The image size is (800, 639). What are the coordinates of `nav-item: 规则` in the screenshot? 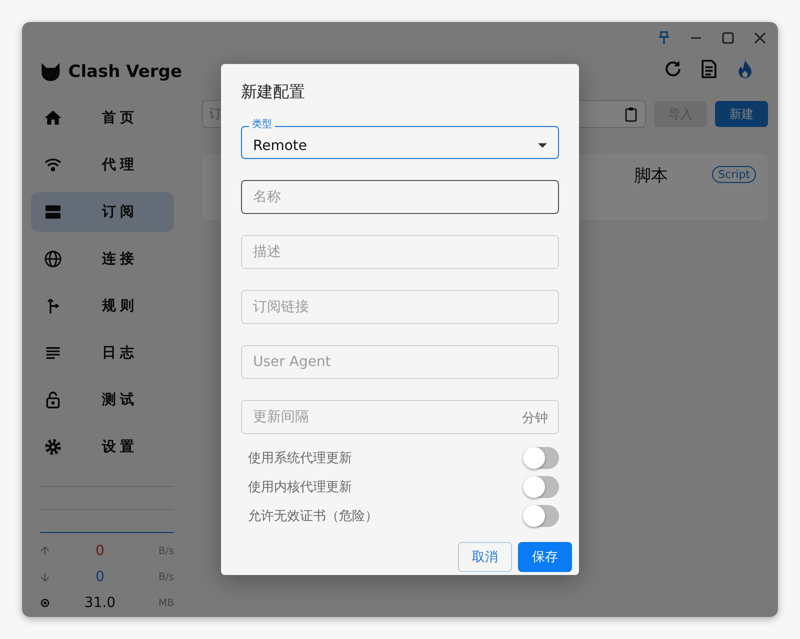 It's located at (102, 306).